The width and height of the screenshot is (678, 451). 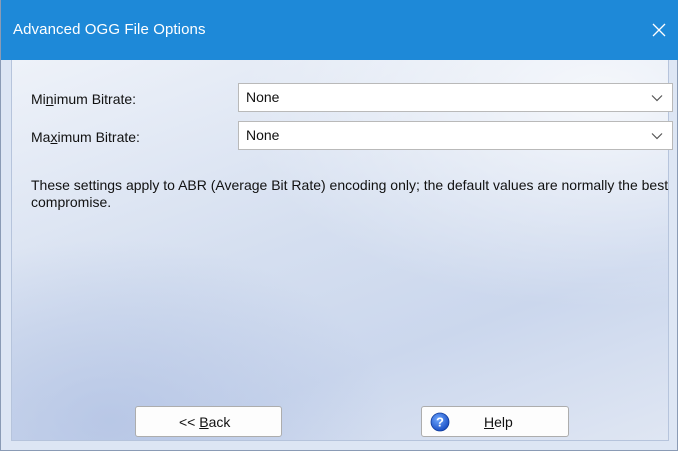 What do you see at coordinates (339, 30) in the screenshot?
I see `title-bar: Advanced OGG File Options` at bounding box center [339, 30].